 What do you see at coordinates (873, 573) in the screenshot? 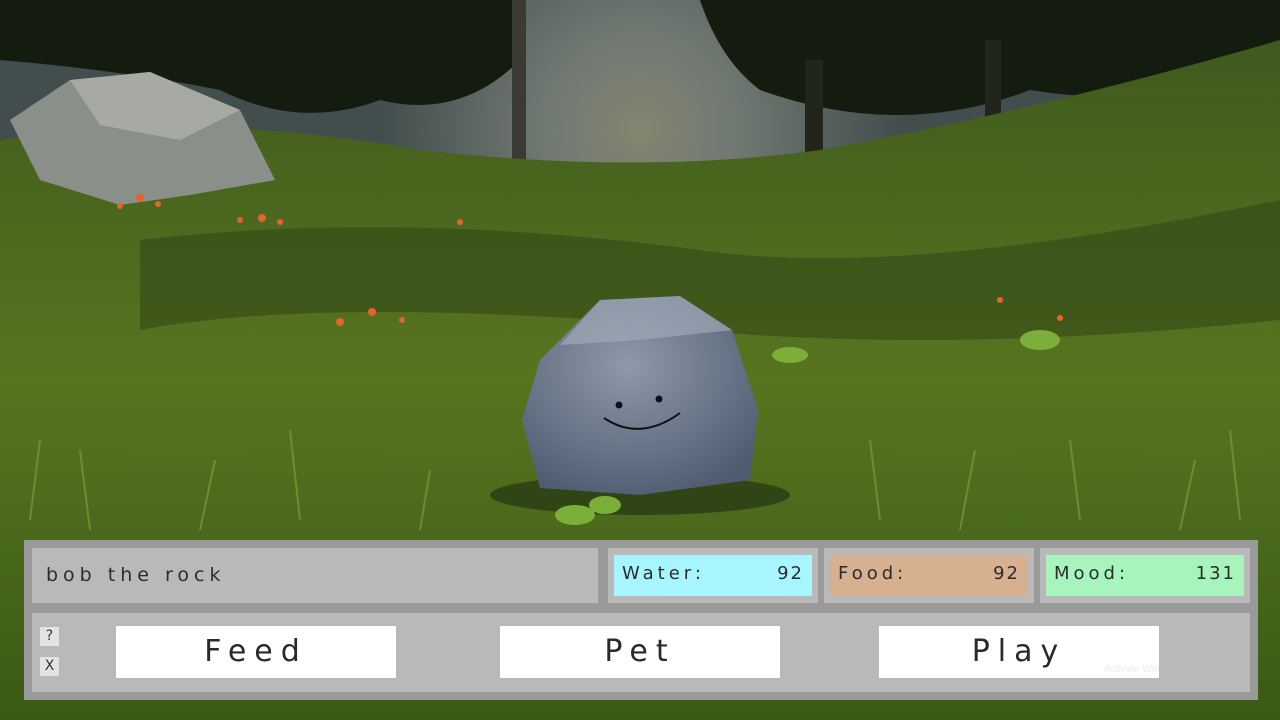
I see `food-label: Food:` at bounding box center [873, 573].